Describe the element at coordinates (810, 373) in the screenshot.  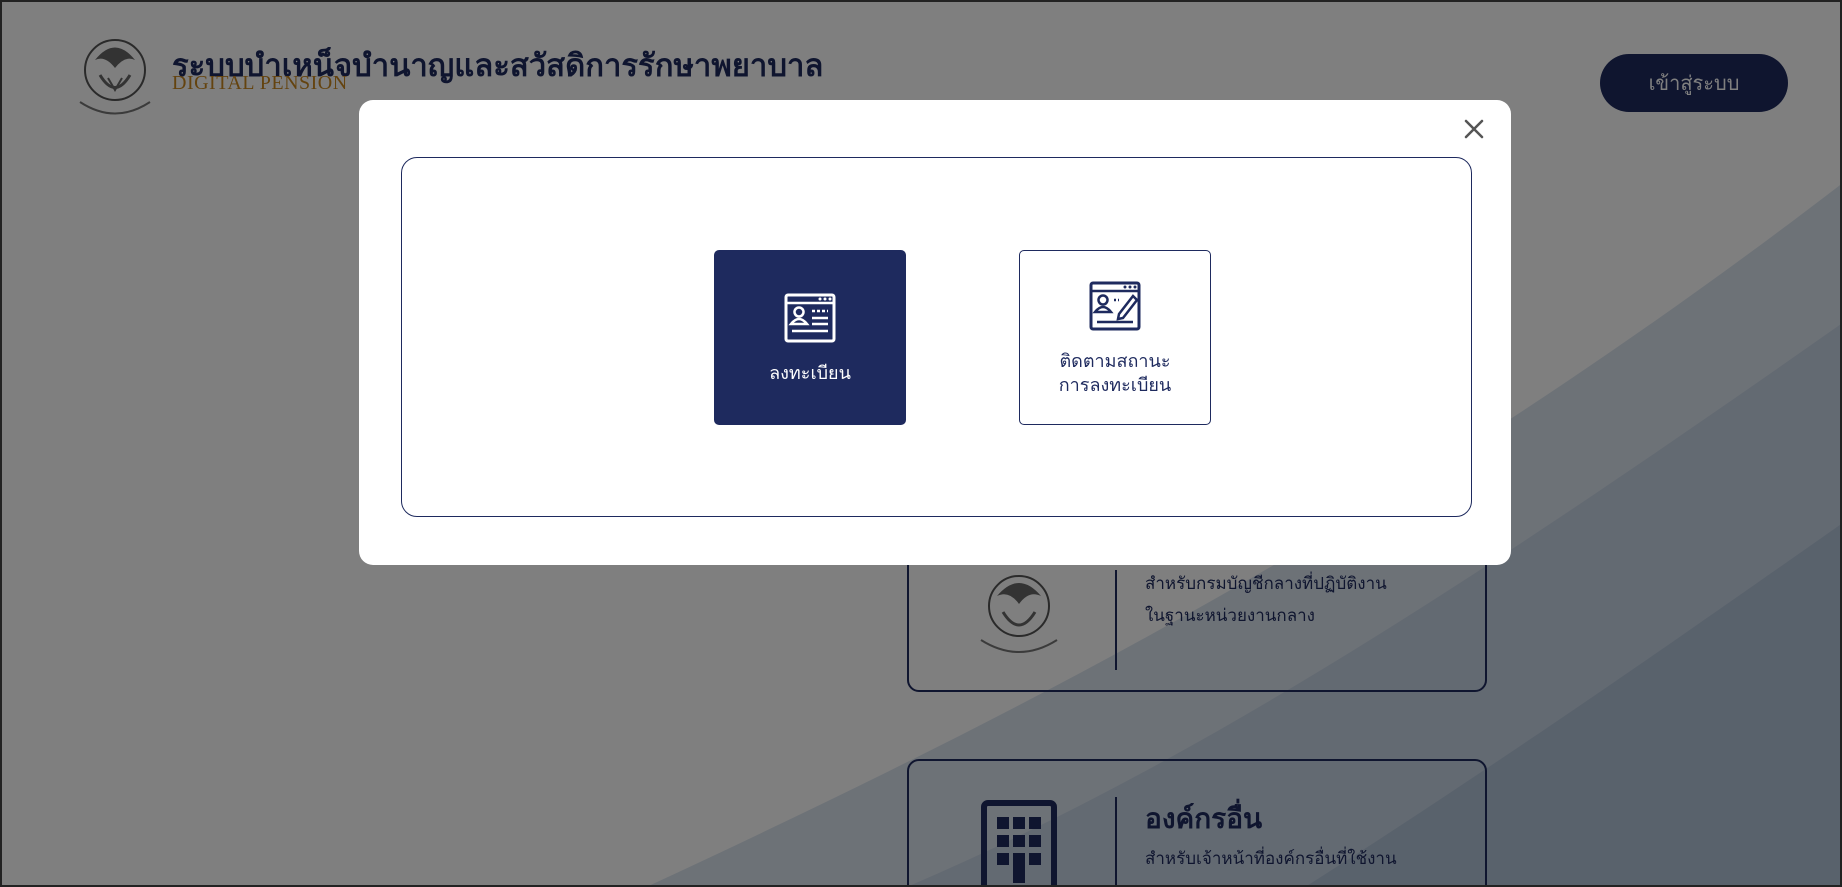
I see `option-label: ลงทะเบียน` at that location.